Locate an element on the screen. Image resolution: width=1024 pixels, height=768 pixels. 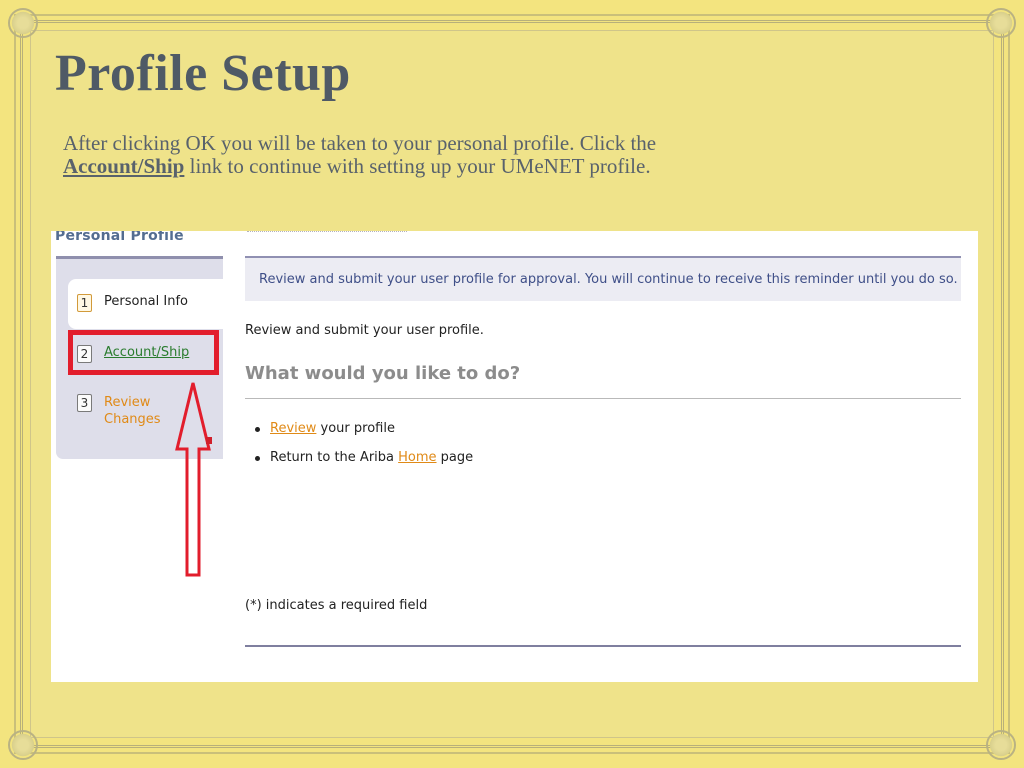
home-suffix: page is located at coordinates (455, 457).